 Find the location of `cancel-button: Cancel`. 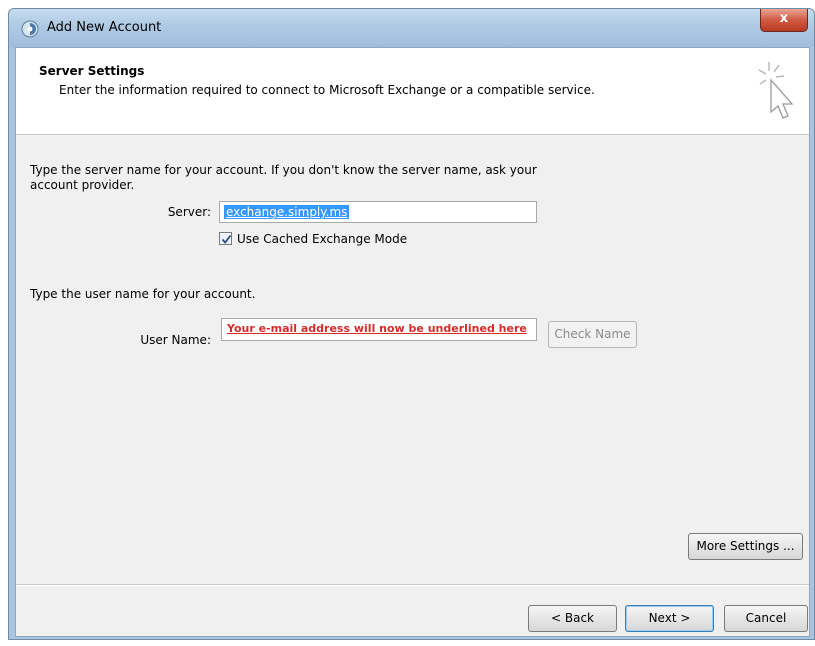

cancel-button: Cancel is located at coordinates (766, 618).